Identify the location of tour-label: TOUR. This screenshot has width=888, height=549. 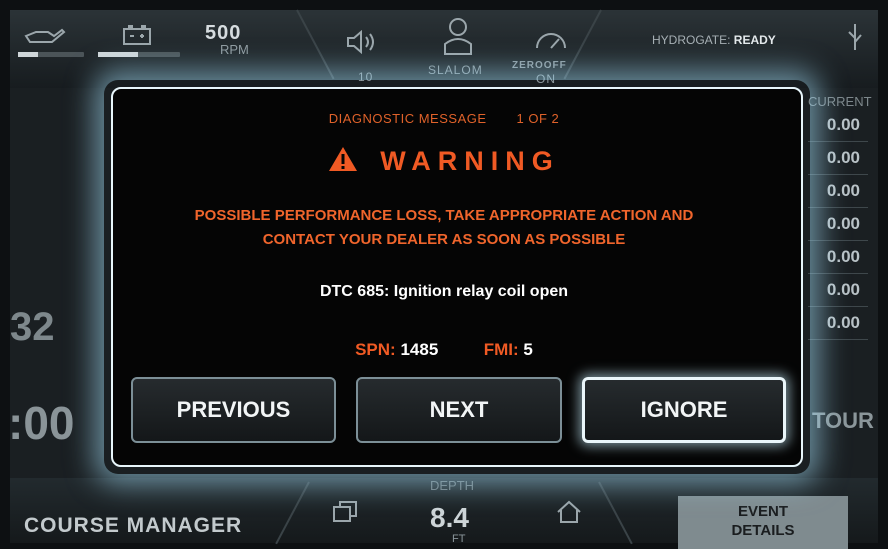
(843, 421).